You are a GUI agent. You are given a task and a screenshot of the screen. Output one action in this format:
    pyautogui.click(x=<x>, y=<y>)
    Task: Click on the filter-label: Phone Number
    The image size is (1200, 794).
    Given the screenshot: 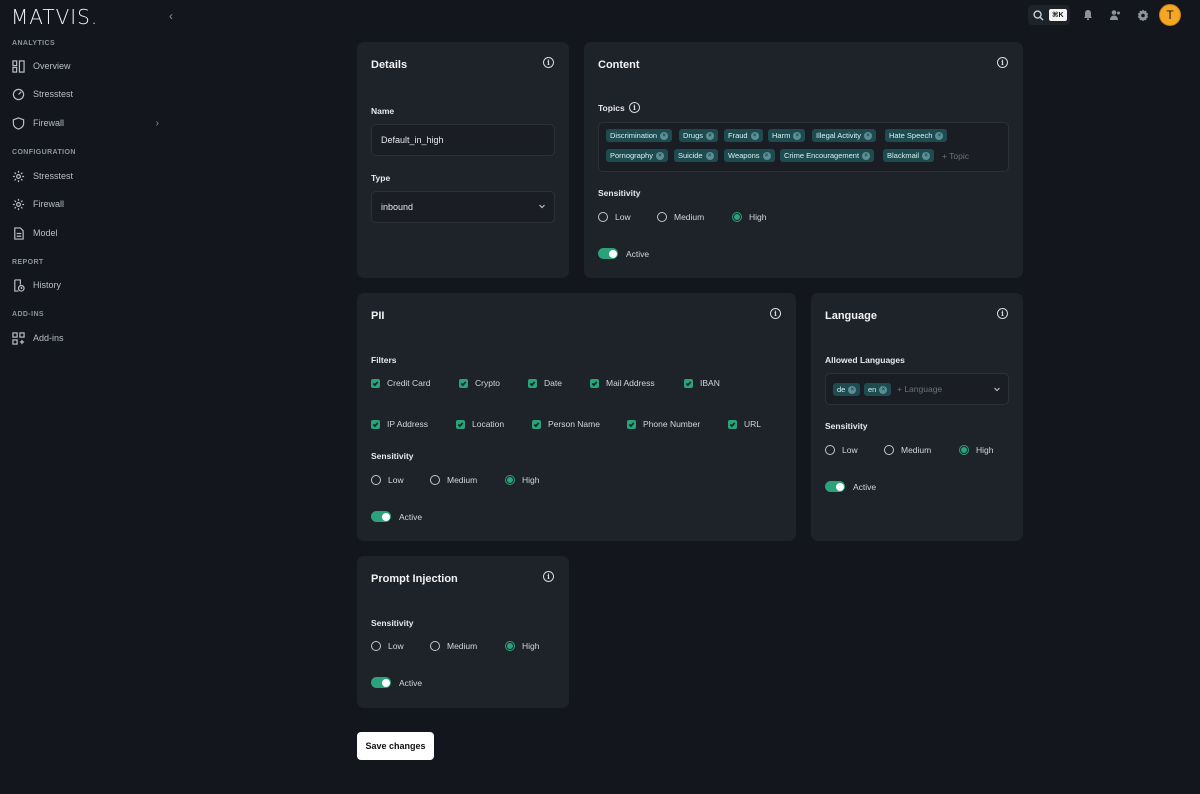 What is the action you would take?
    pyautogui.click(x=672, y=424)
    